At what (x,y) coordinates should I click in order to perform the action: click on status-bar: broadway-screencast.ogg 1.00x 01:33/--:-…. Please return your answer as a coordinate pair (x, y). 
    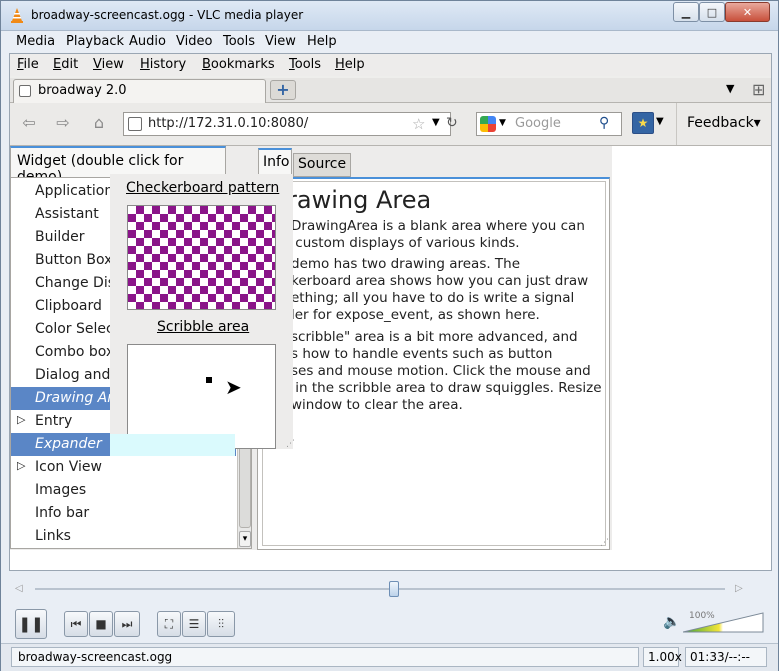
    Looking at the image, I should click on (389, 657).